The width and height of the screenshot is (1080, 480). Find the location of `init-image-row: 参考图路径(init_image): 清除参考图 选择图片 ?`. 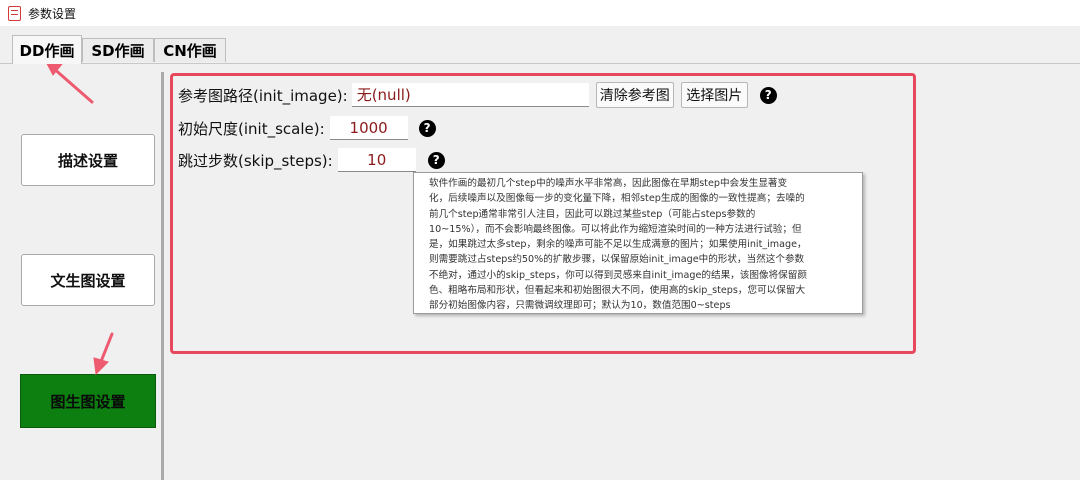

init-image-row: 参考图路径(init_image): 清除参考图 选择图片 ? is located at coordinates (477, 95).